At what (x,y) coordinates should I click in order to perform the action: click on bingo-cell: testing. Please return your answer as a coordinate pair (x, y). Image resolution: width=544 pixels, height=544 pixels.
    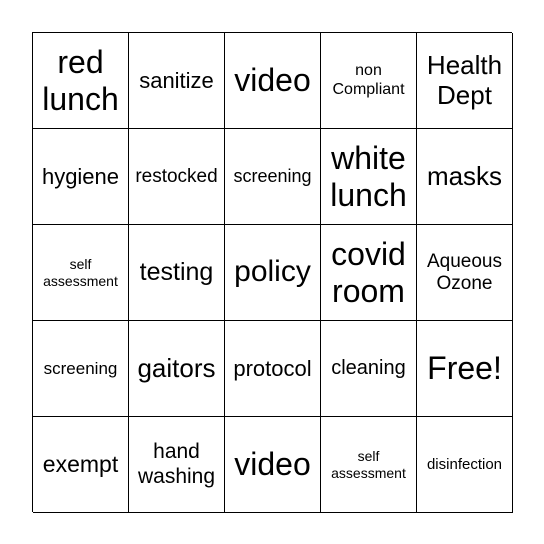
    Looking at the image, I should click on (177, 273).